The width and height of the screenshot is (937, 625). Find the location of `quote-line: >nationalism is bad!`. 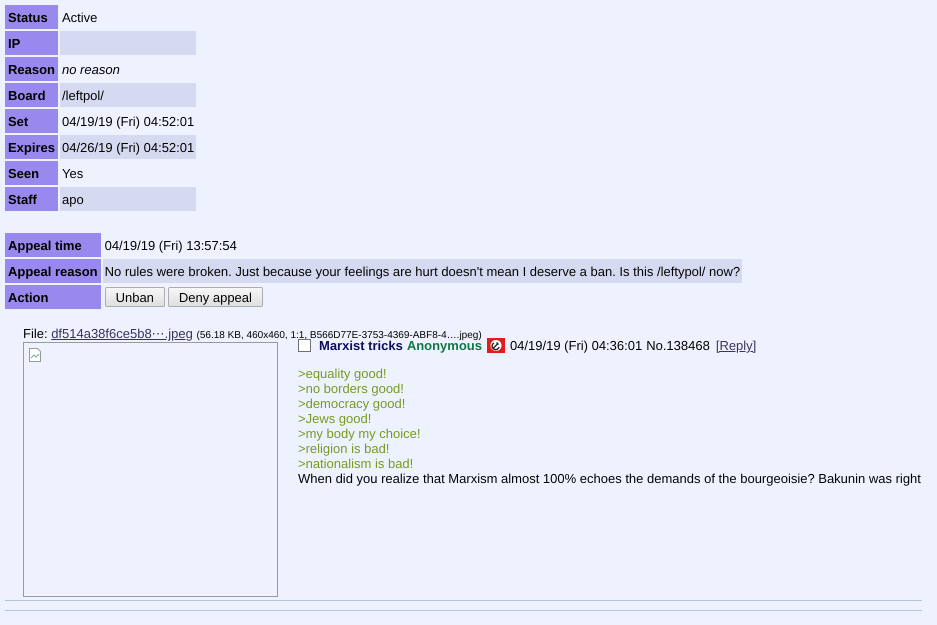

quote-line: >nationalism is bad! is located at coordinates (356, 463).